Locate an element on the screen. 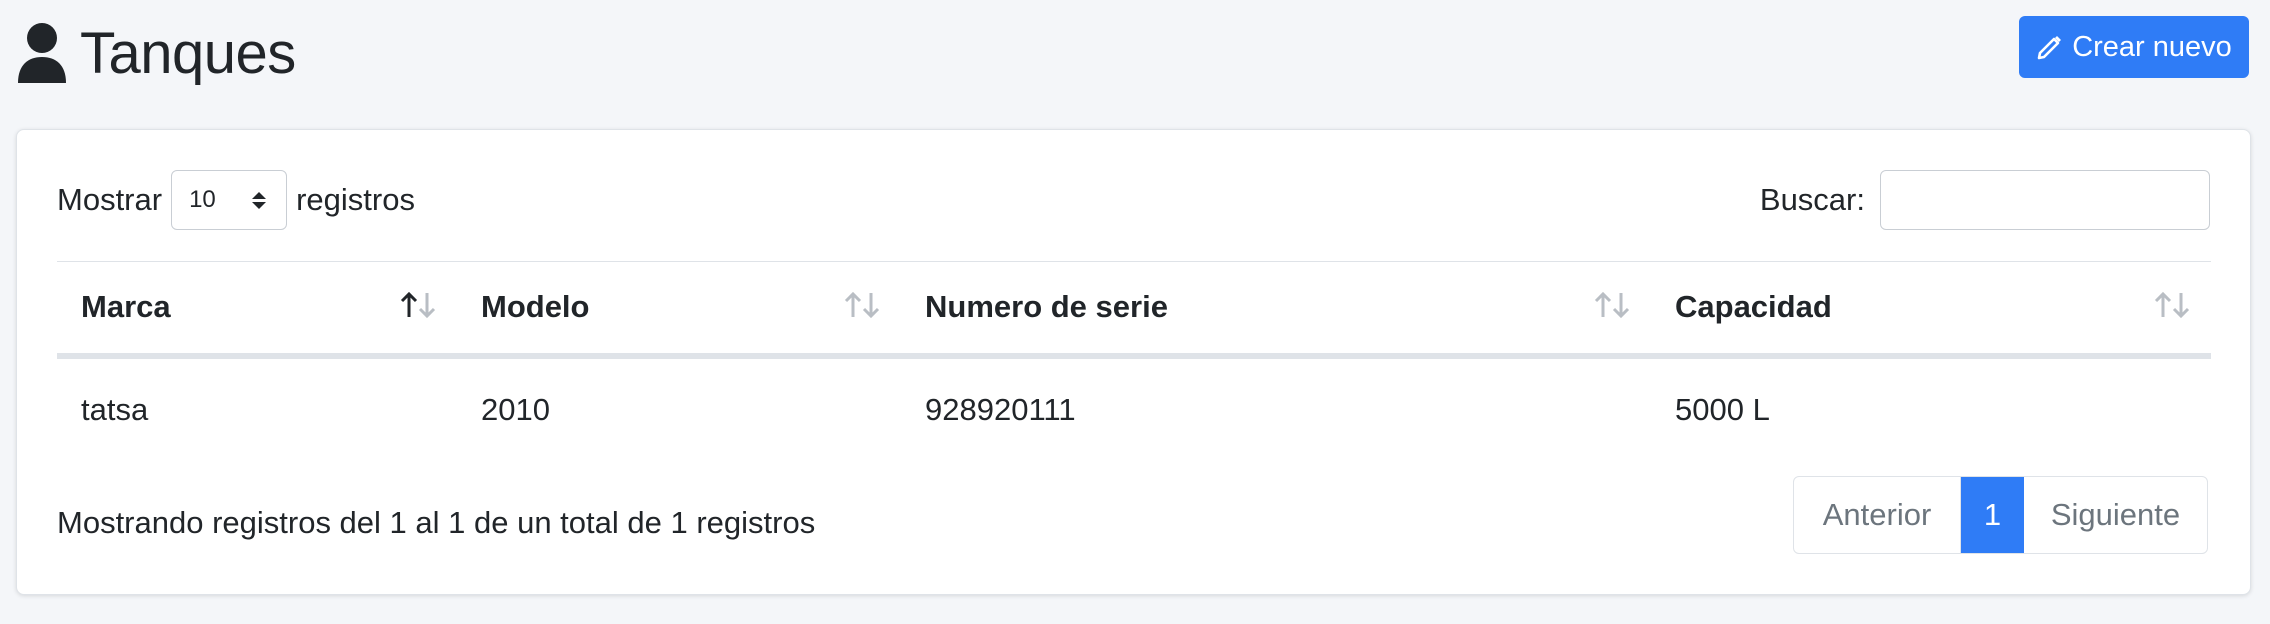  table-cell: 928920111 is located at coordinates (1000, 409).